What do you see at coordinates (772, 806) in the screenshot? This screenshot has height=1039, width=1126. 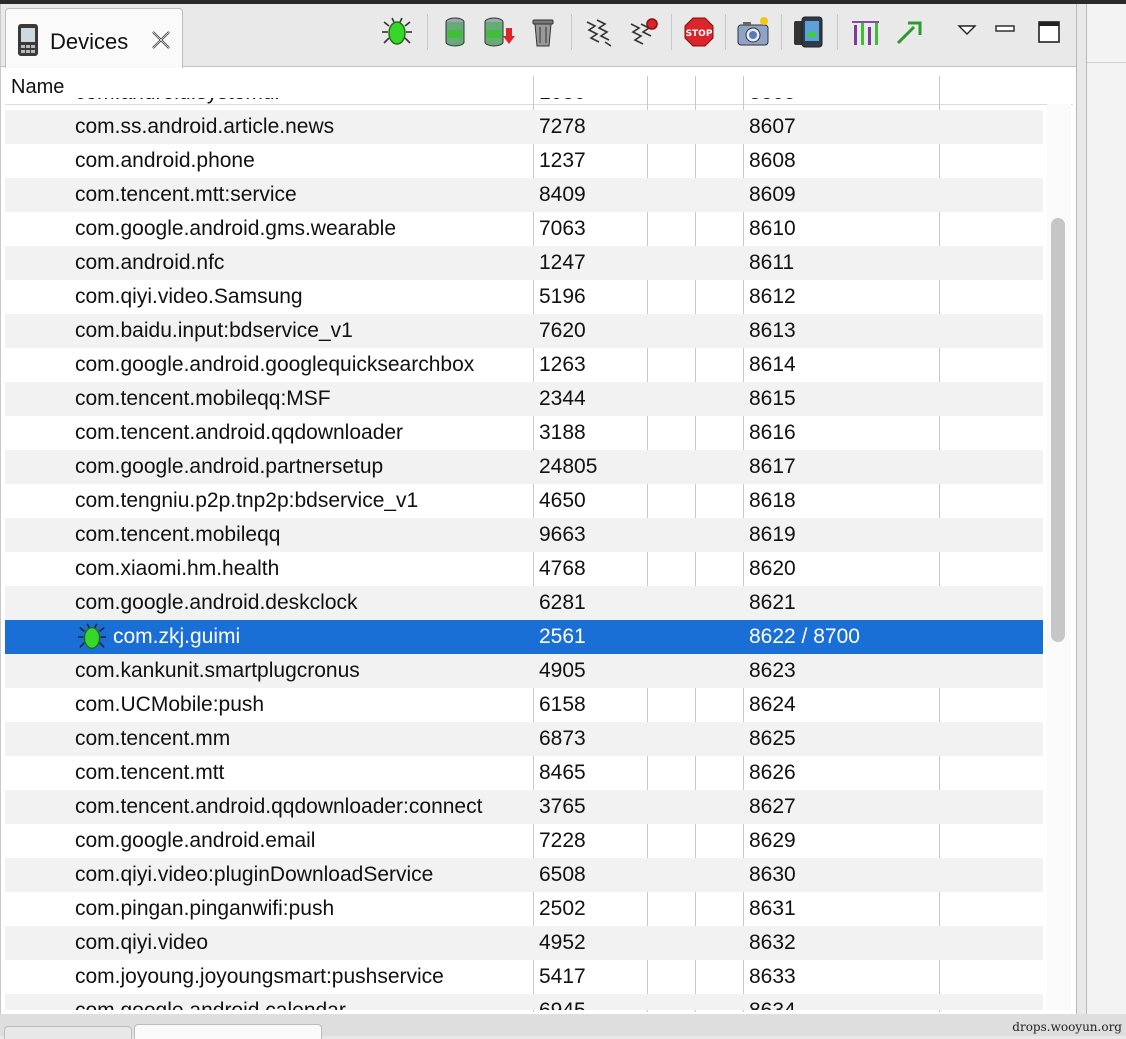 I see `debug-port: 8627` at bounding box center [772, 806].